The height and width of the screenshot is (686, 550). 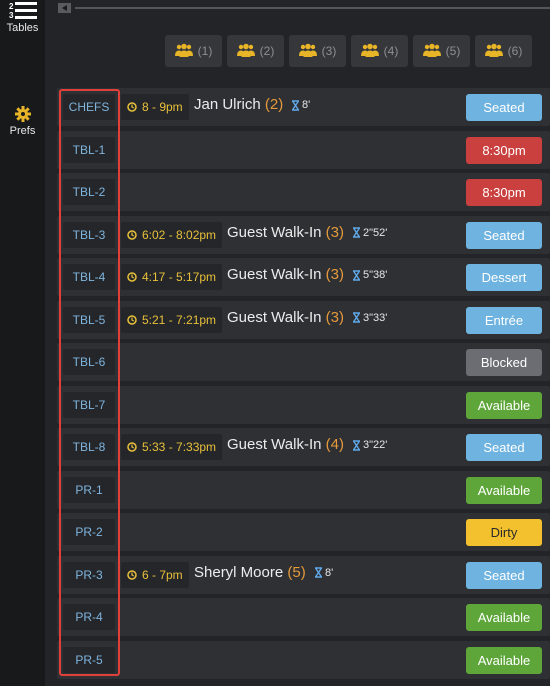 I want to click on table-id-tag: TBL-1, so click(x=89, y=149).